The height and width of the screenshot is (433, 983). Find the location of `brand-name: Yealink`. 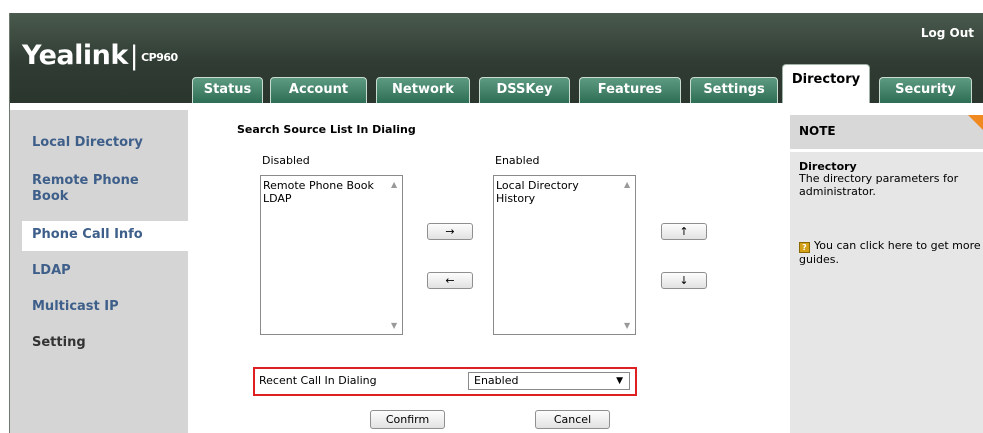

brand-name: Yealink is located at coordinates (75, 55).